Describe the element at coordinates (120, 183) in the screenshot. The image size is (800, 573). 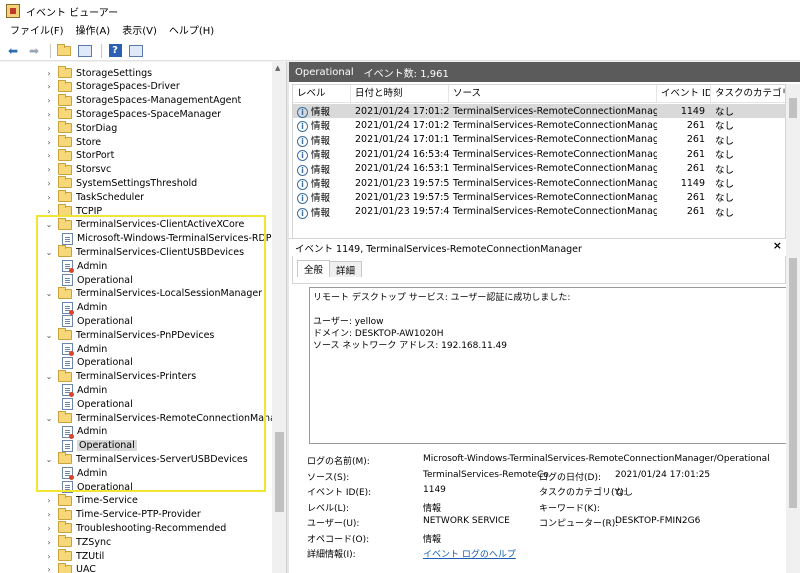
I see `tree-item: › SystemSettingsThreshold` at that location.